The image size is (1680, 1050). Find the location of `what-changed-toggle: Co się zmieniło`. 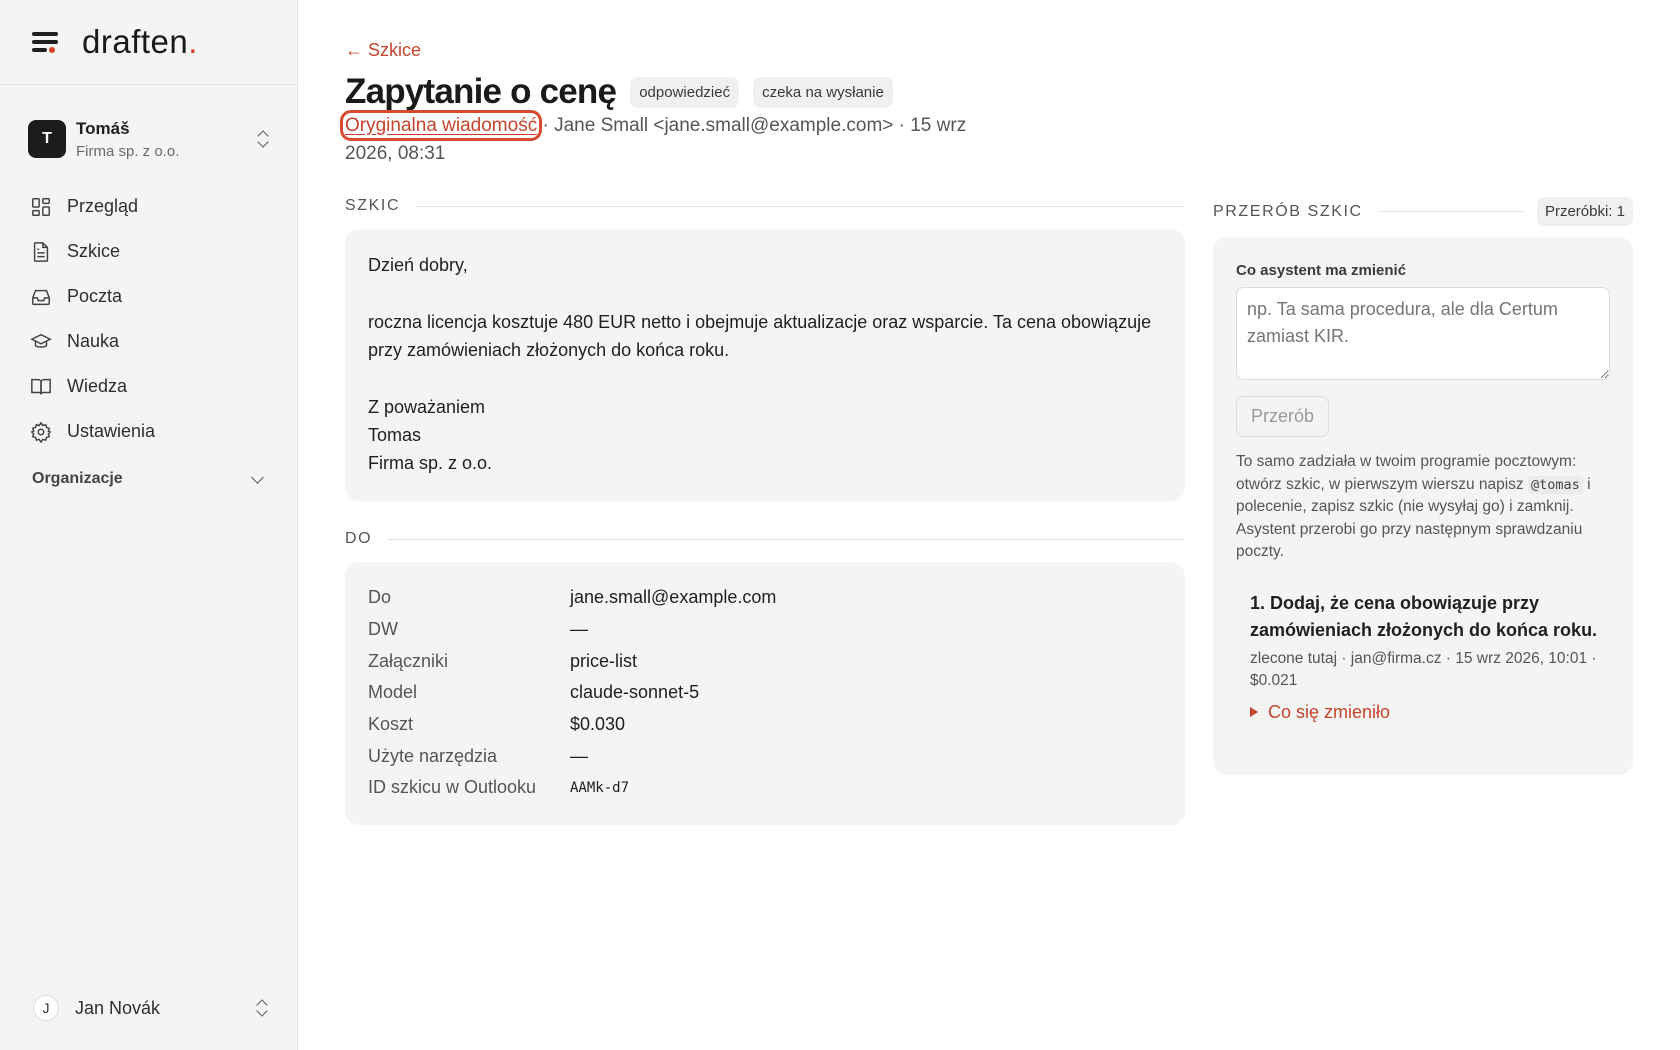

what-changed-toggle: Co się zmieniło is located at coordinates (1430, 712).